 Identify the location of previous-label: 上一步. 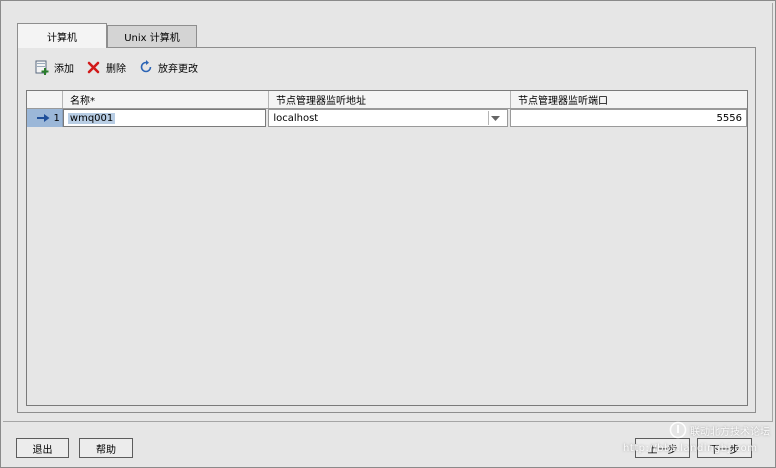
(662, 450).